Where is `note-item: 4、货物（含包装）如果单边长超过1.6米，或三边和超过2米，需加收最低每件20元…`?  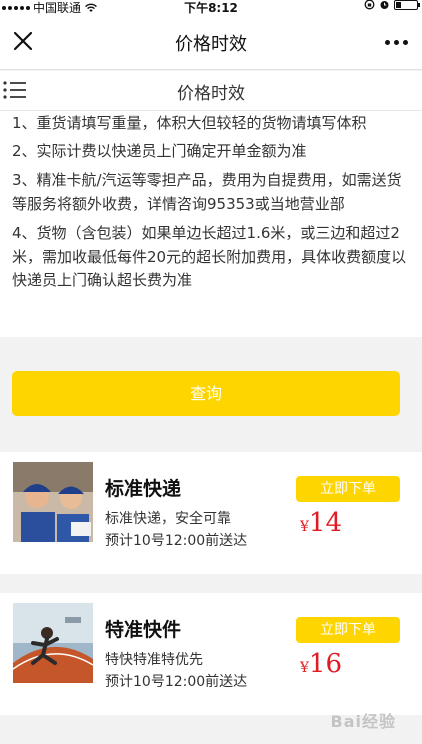
note-item: 4、货物（含包装）如果单边长超过1.6米，或三边和超过2米，需加收最低每件20元… is located at coordinates (209, 256).